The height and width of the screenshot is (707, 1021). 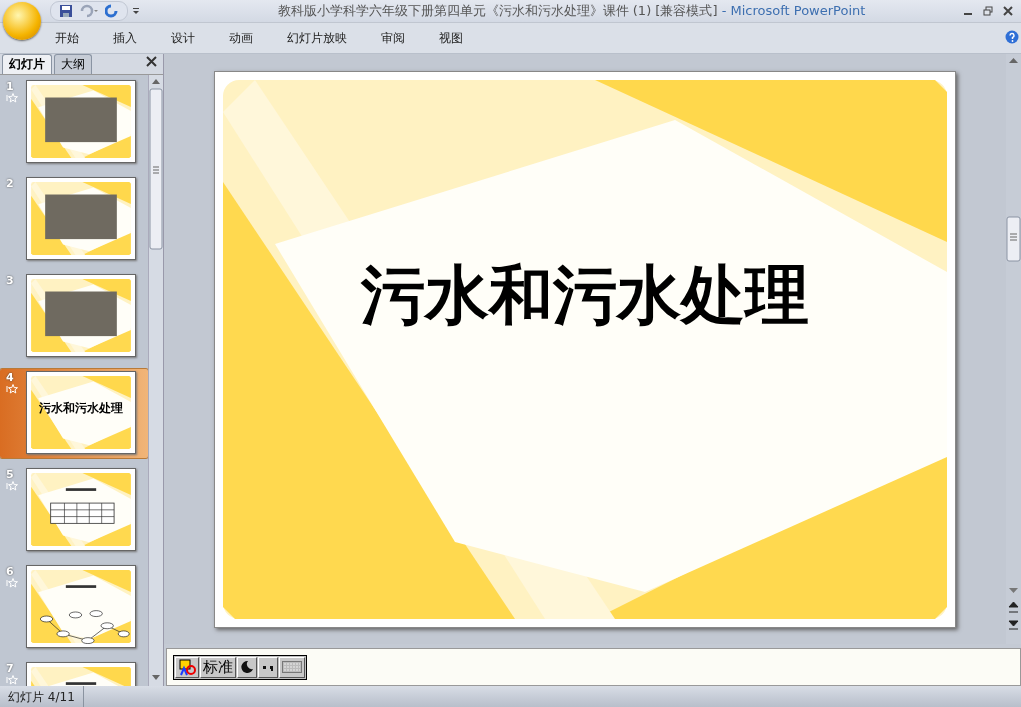 I want to click on keyboard-icon, so click(x=292, y=667).